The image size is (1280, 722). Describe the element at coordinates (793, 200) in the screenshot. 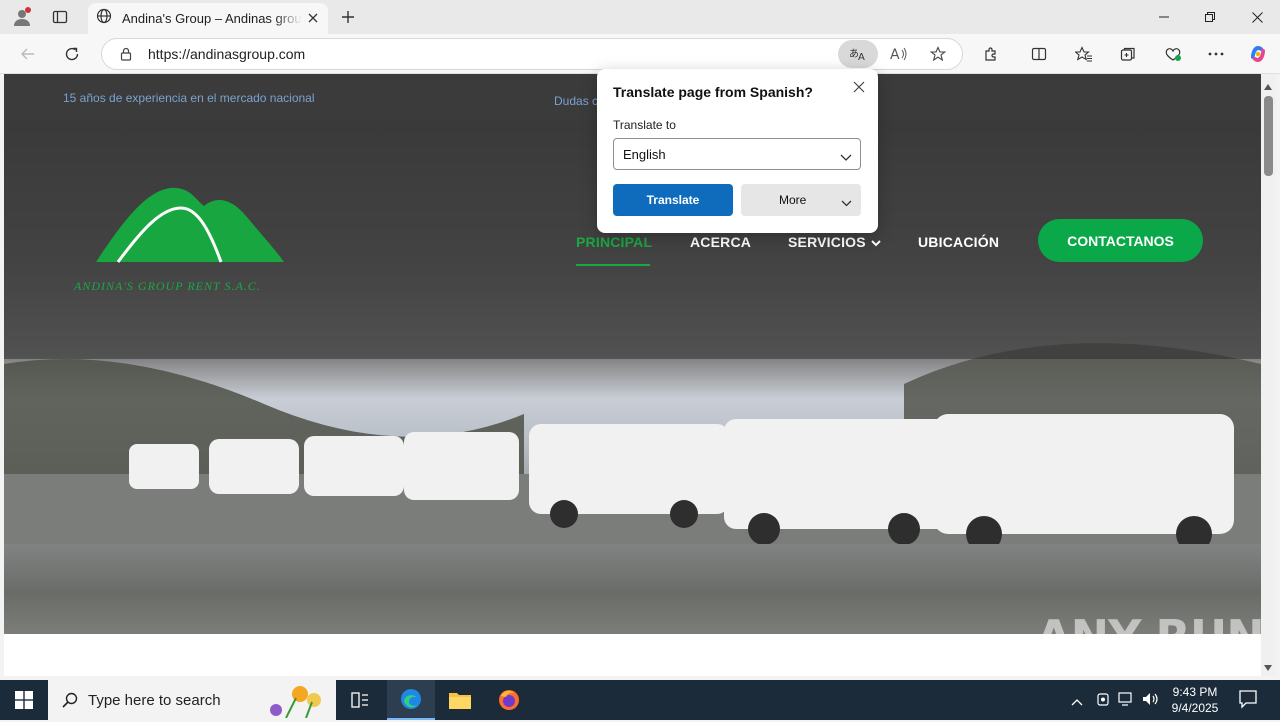

I see `more-button-label: More` at that location.